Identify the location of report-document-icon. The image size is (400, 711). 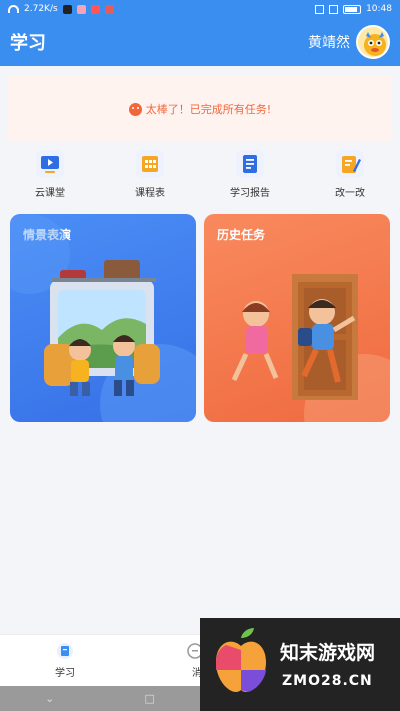
(250, 164).